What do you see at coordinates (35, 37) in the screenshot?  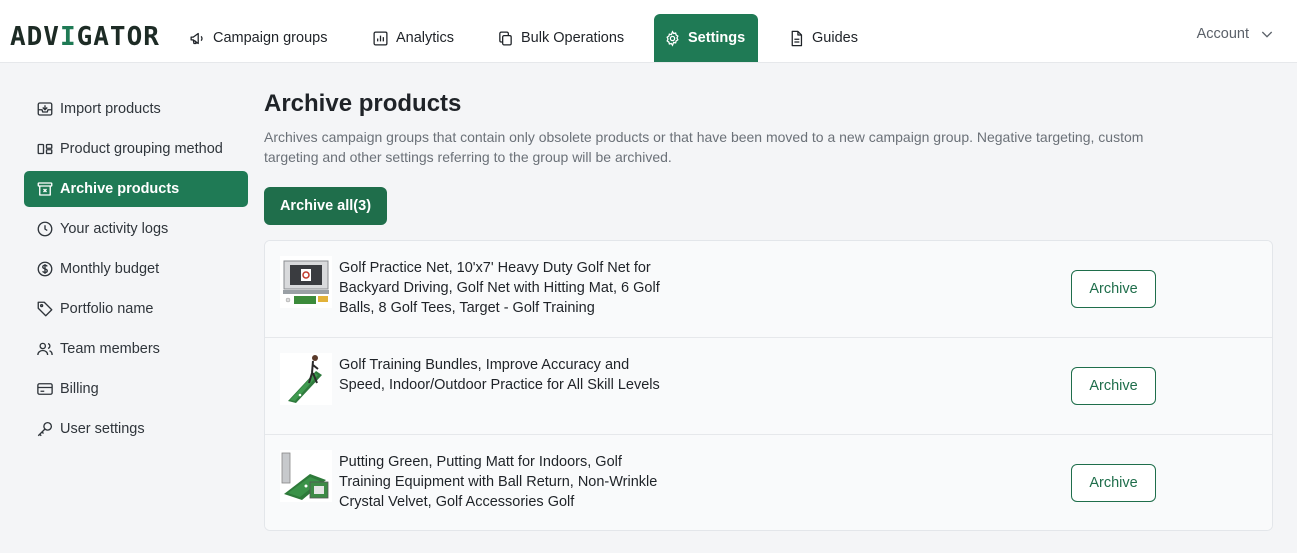 I see `logo-text-prefix: ADV` at bounding box center [35, 37].